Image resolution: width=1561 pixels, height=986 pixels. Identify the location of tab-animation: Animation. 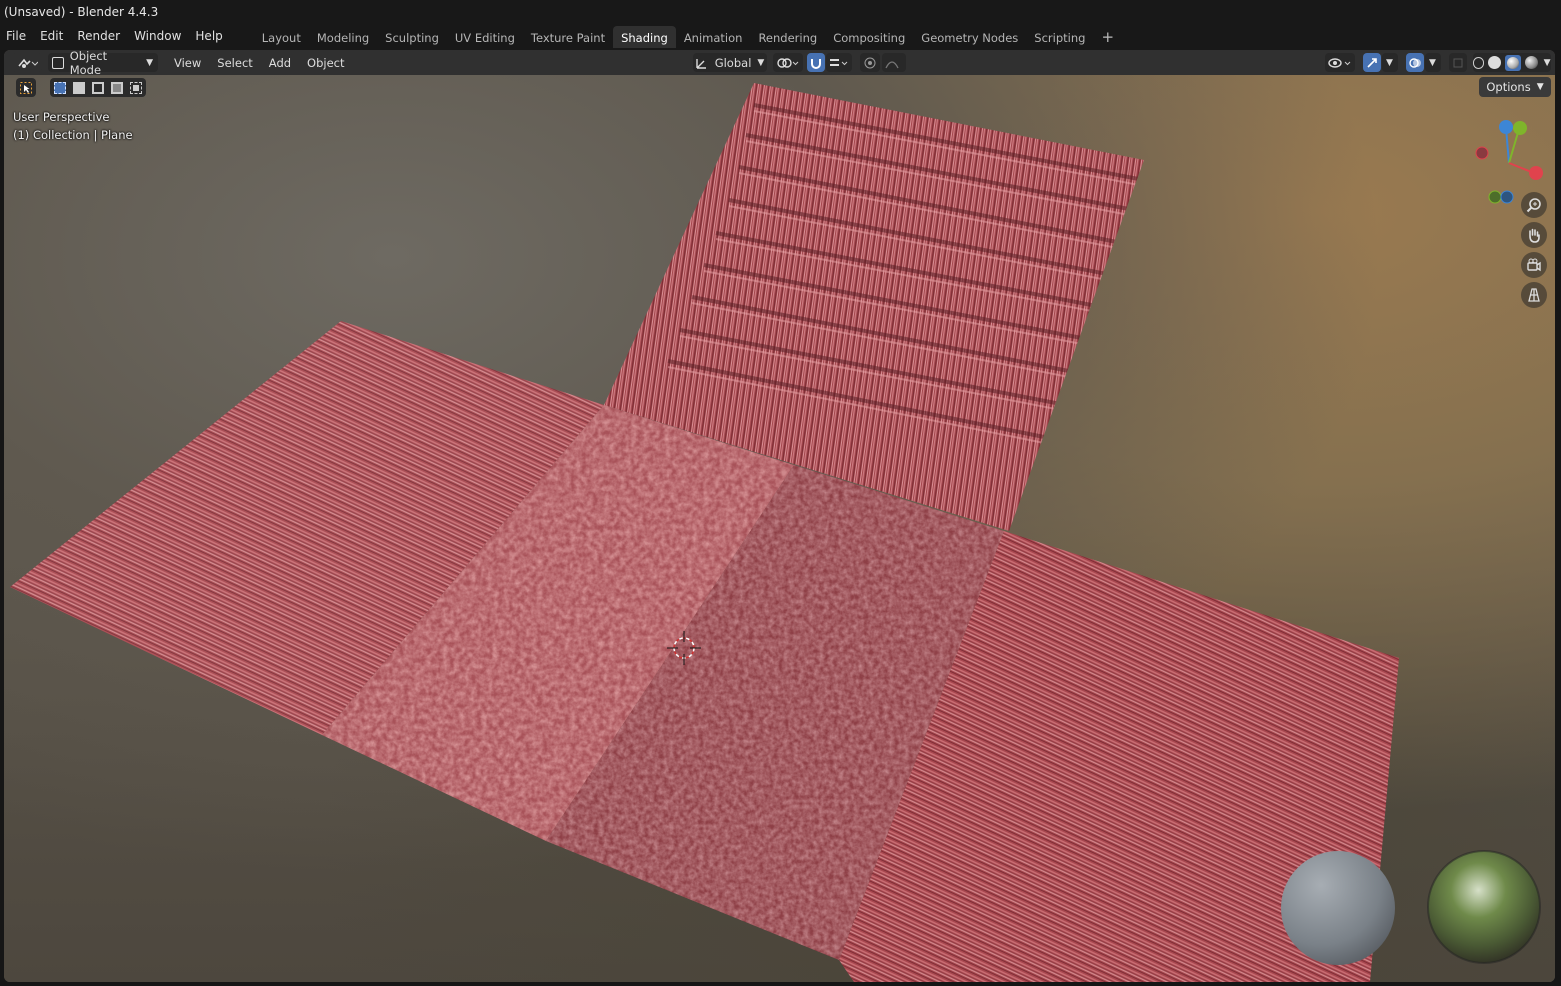
(713, 37).